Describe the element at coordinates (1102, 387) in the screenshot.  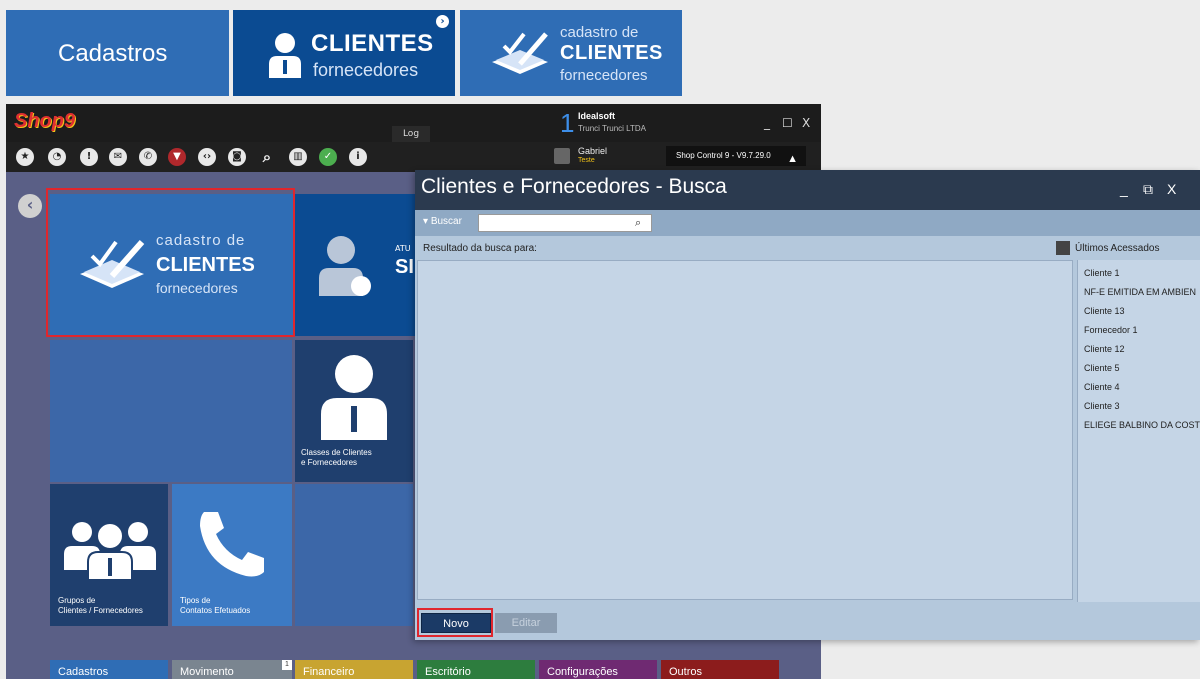
I see `list-item: Cliente 4` at that location.